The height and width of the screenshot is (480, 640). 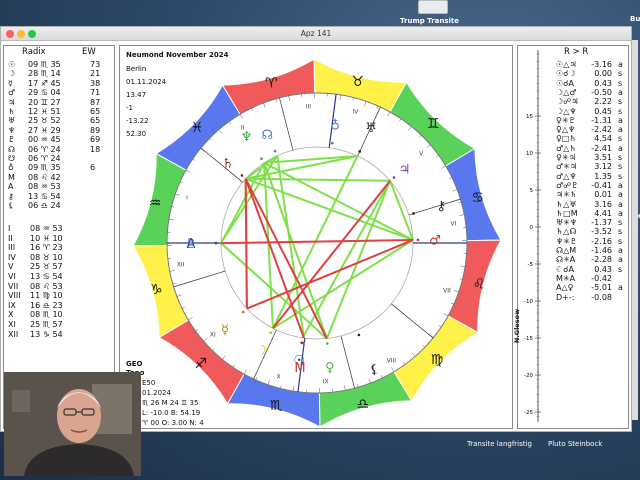 What do you see at coordinates (246, 243) in the screenshot?
I see `aspect-line-tense` at bounding box center [246, 243].